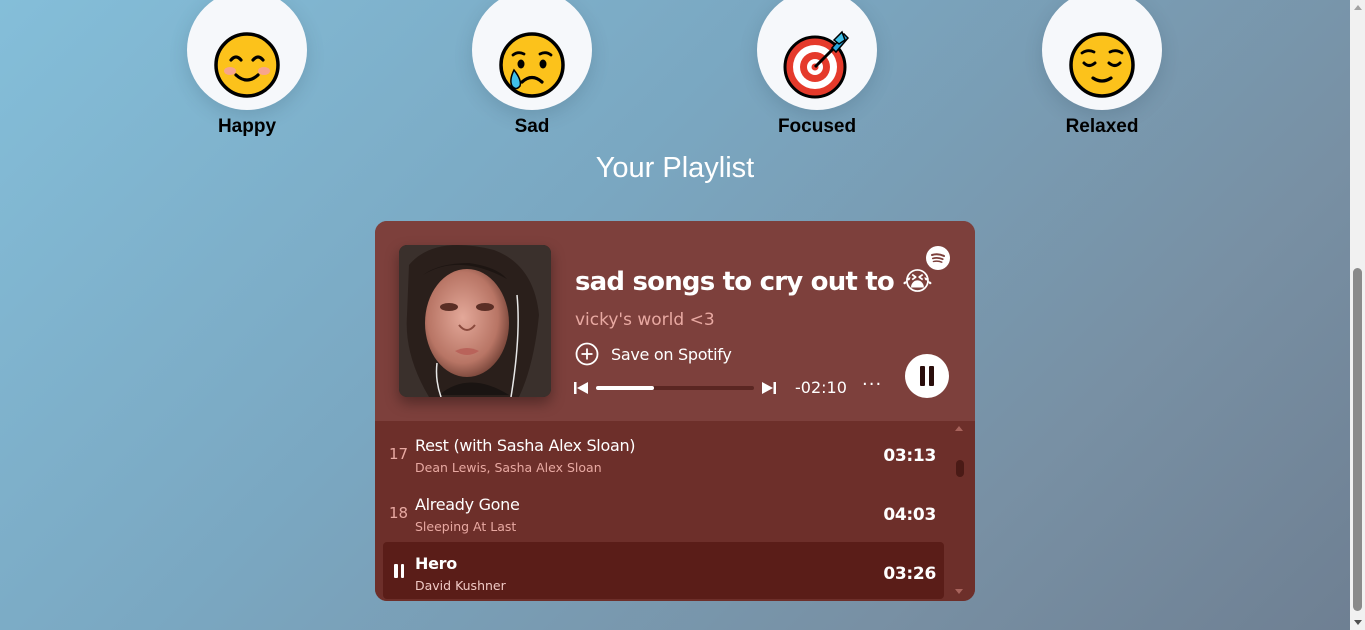  I want to click on track-duration: 04:03, so click(909, 515).